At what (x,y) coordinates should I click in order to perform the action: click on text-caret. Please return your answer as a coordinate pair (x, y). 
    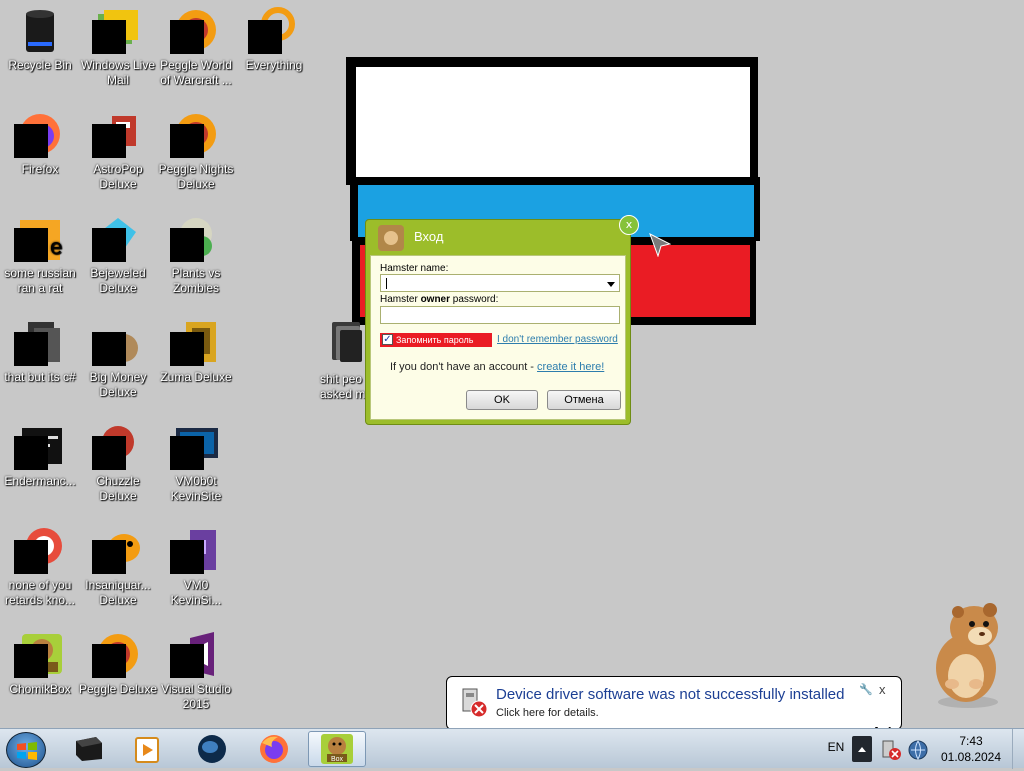
    Looking at the image, I should click on (386, 283).